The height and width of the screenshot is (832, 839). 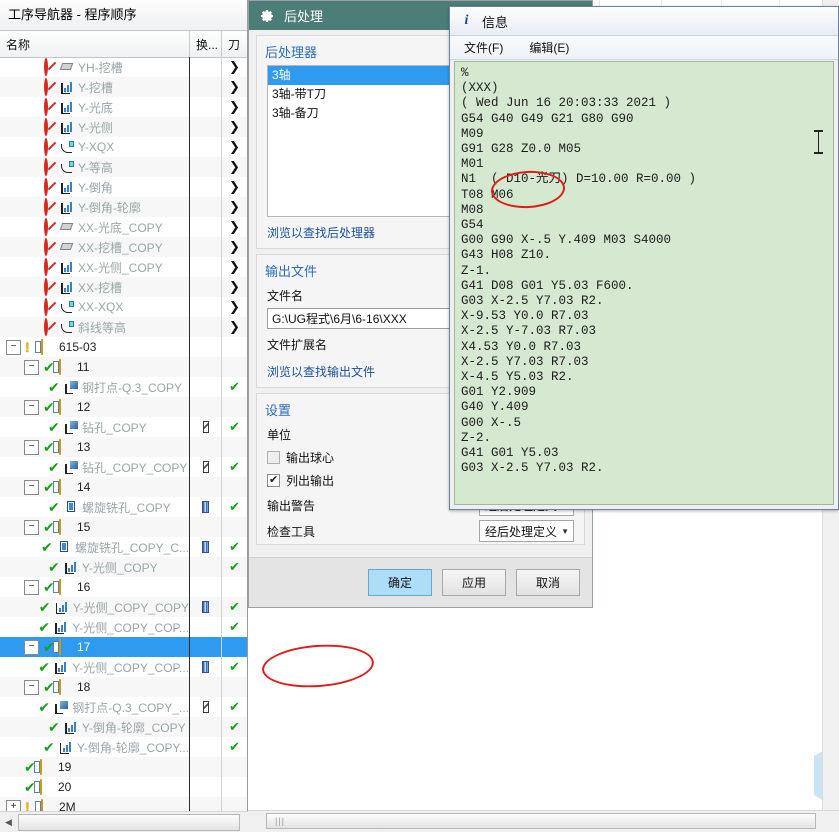 What do you see at coordinates (95, 527) in the screenshot?
I see `navigator-row-name-cell: − 15` at bounding box center [95, 527].